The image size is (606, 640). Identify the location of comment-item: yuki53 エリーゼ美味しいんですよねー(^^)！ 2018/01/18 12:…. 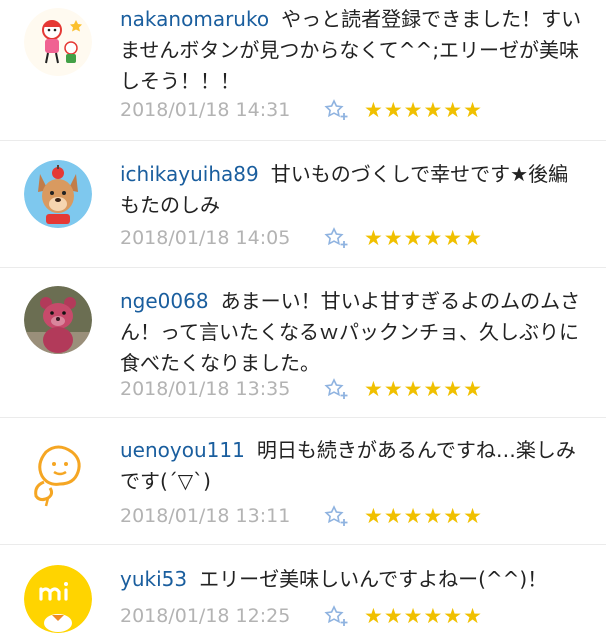
(303, 592).